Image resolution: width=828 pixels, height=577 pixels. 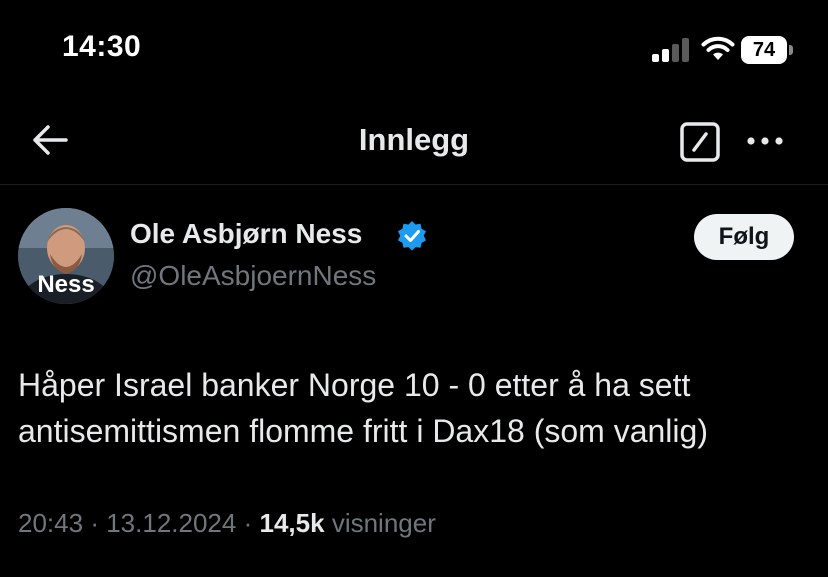 I want to click on header-divider, so click(x=414, y=184).